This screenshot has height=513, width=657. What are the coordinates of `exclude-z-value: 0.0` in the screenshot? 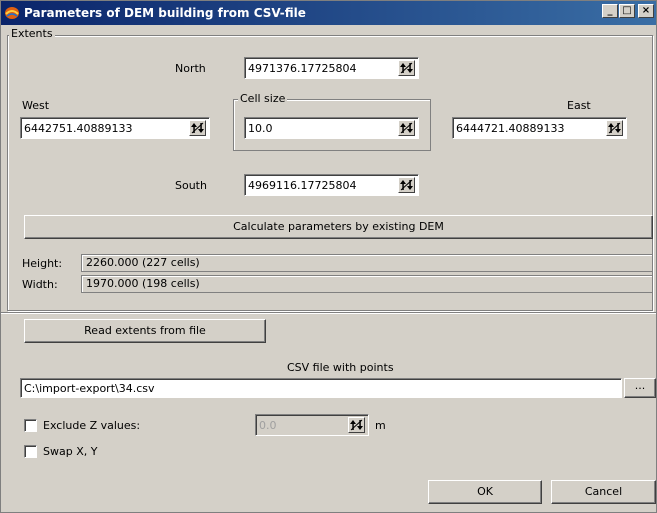 It's located at (268, 425).